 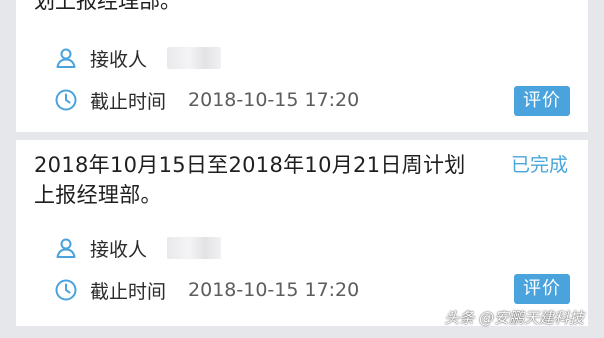 What do you see at coordinates (107, 6) in the screenshot?
I see `task-title: 划上报经理部。` at bounding box center [107, 6].